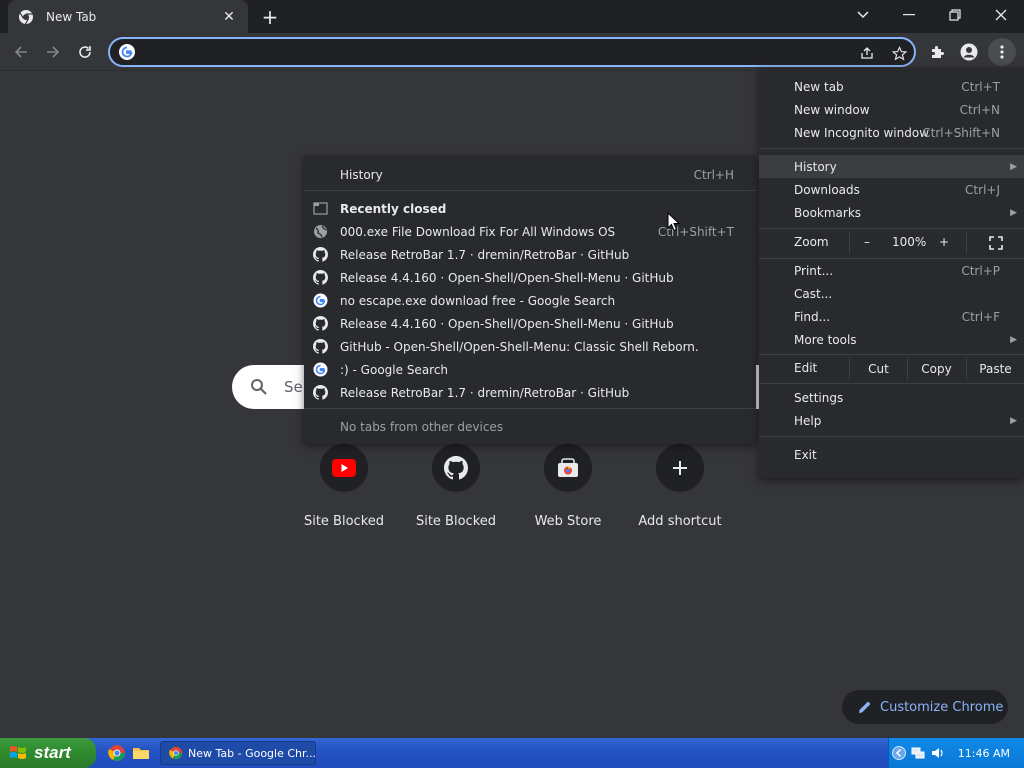 This screenshot has height=768, width=1024. I want to click on menu-item-find: Find... Ctrl+F, so click(891, 316).